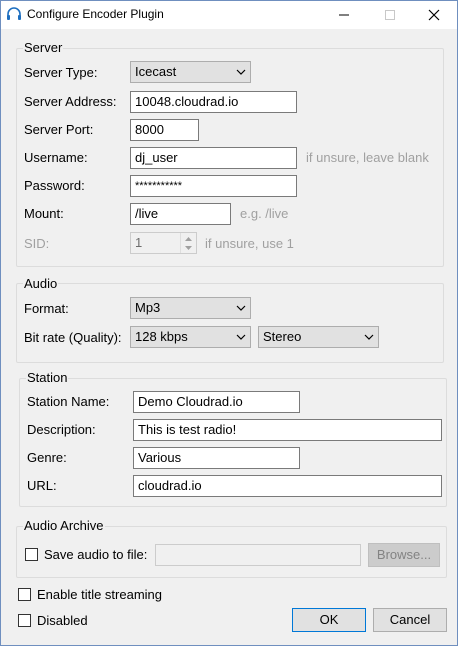 Image resolution: width=458 pixels, height=646 pixels. Describe the element at coordinates (47, 377) in the screenshot. I see `station-legend: Station` at that location.